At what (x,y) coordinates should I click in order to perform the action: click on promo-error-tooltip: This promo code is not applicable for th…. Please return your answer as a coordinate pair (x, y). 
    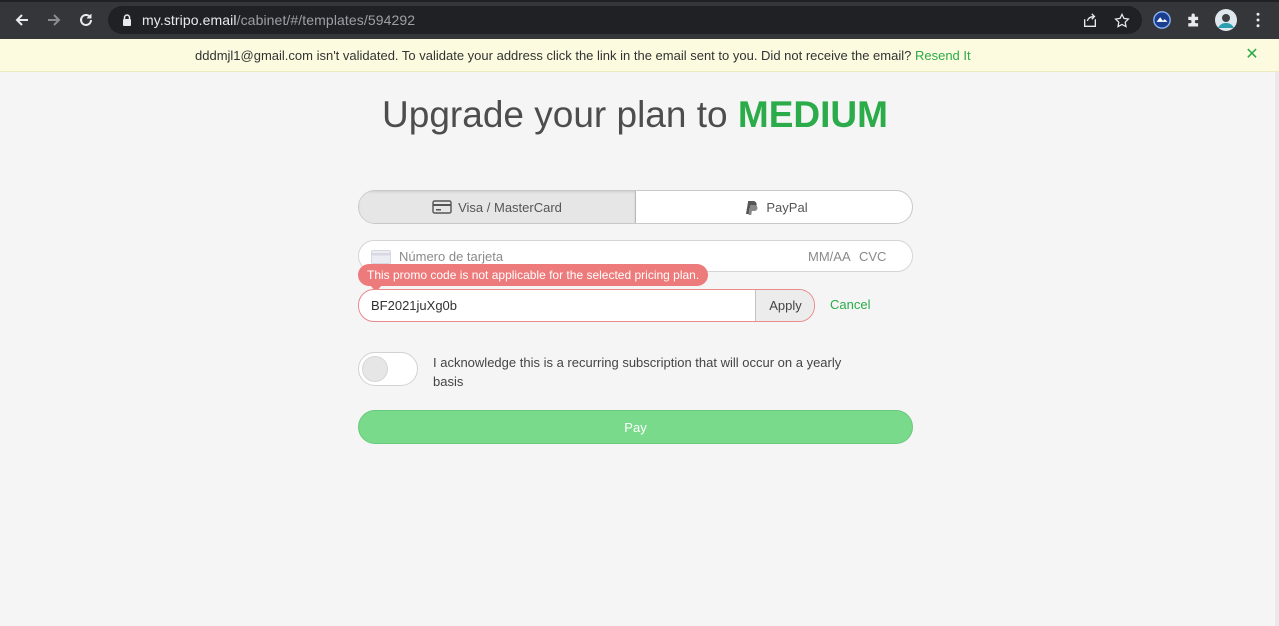
    Looking at the image, I should click on (533, 278).